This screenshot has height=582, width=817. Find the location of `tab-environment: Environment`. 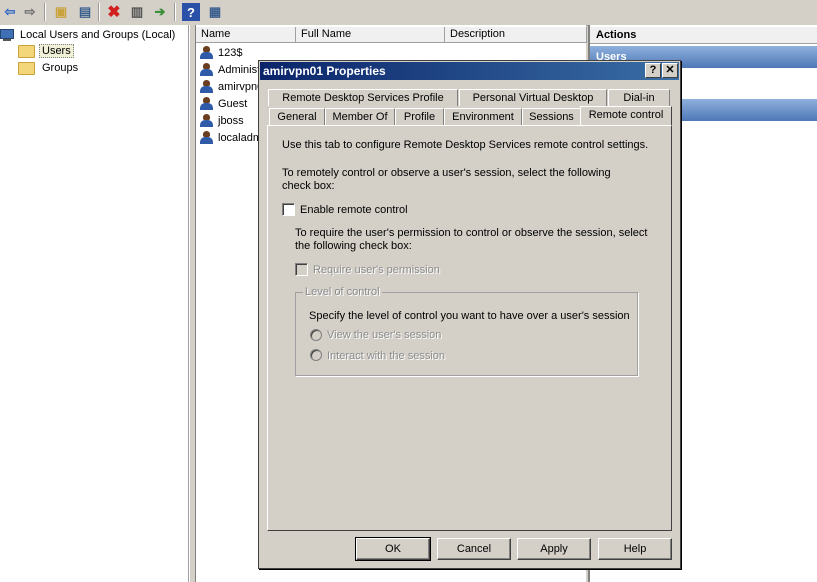

tab-environment: Environment is located at coordinates (483, 116).